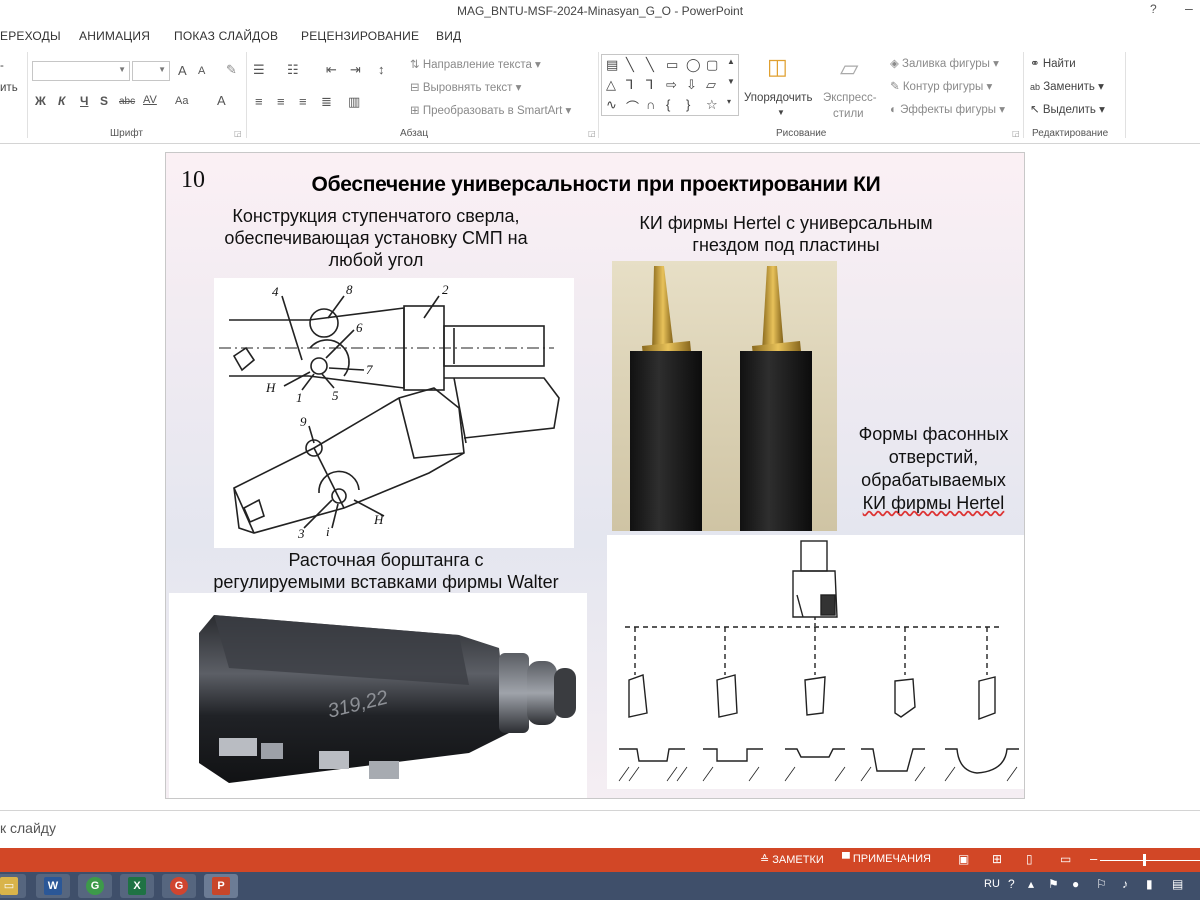 This screenshot has width=1200, height=900. I want to click on arrange-icon: ◫, so click(777, 67).